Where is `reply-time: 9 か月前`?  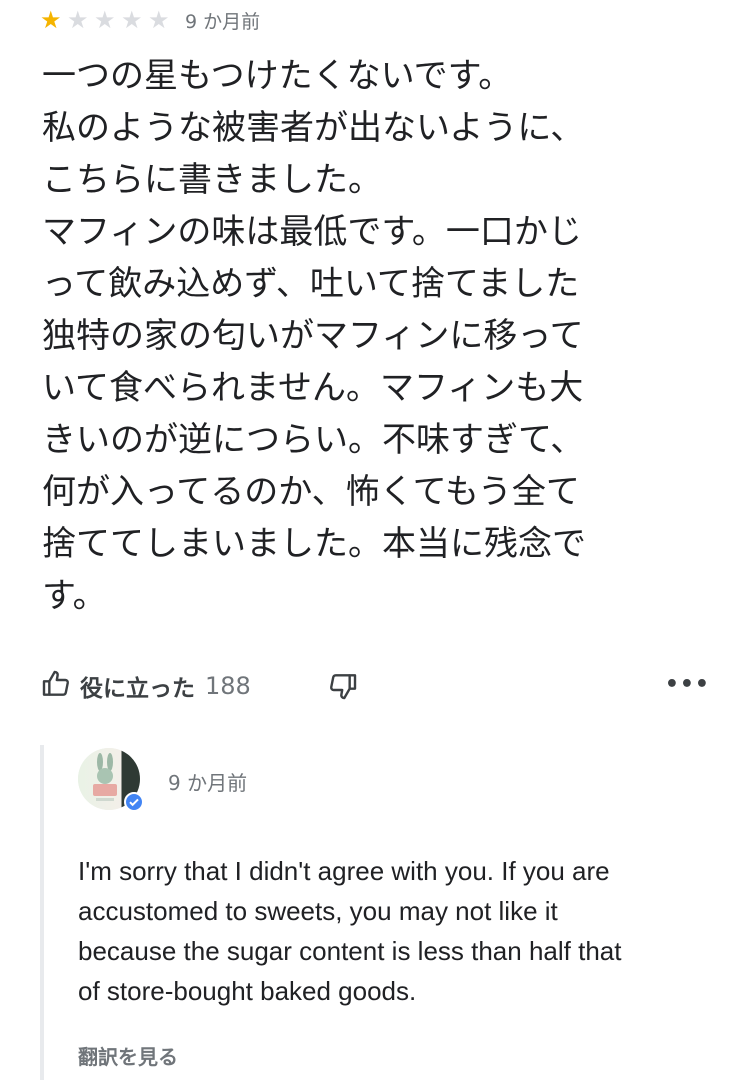 reply-time: 9 か月前 is located at coordinates (208, 783).